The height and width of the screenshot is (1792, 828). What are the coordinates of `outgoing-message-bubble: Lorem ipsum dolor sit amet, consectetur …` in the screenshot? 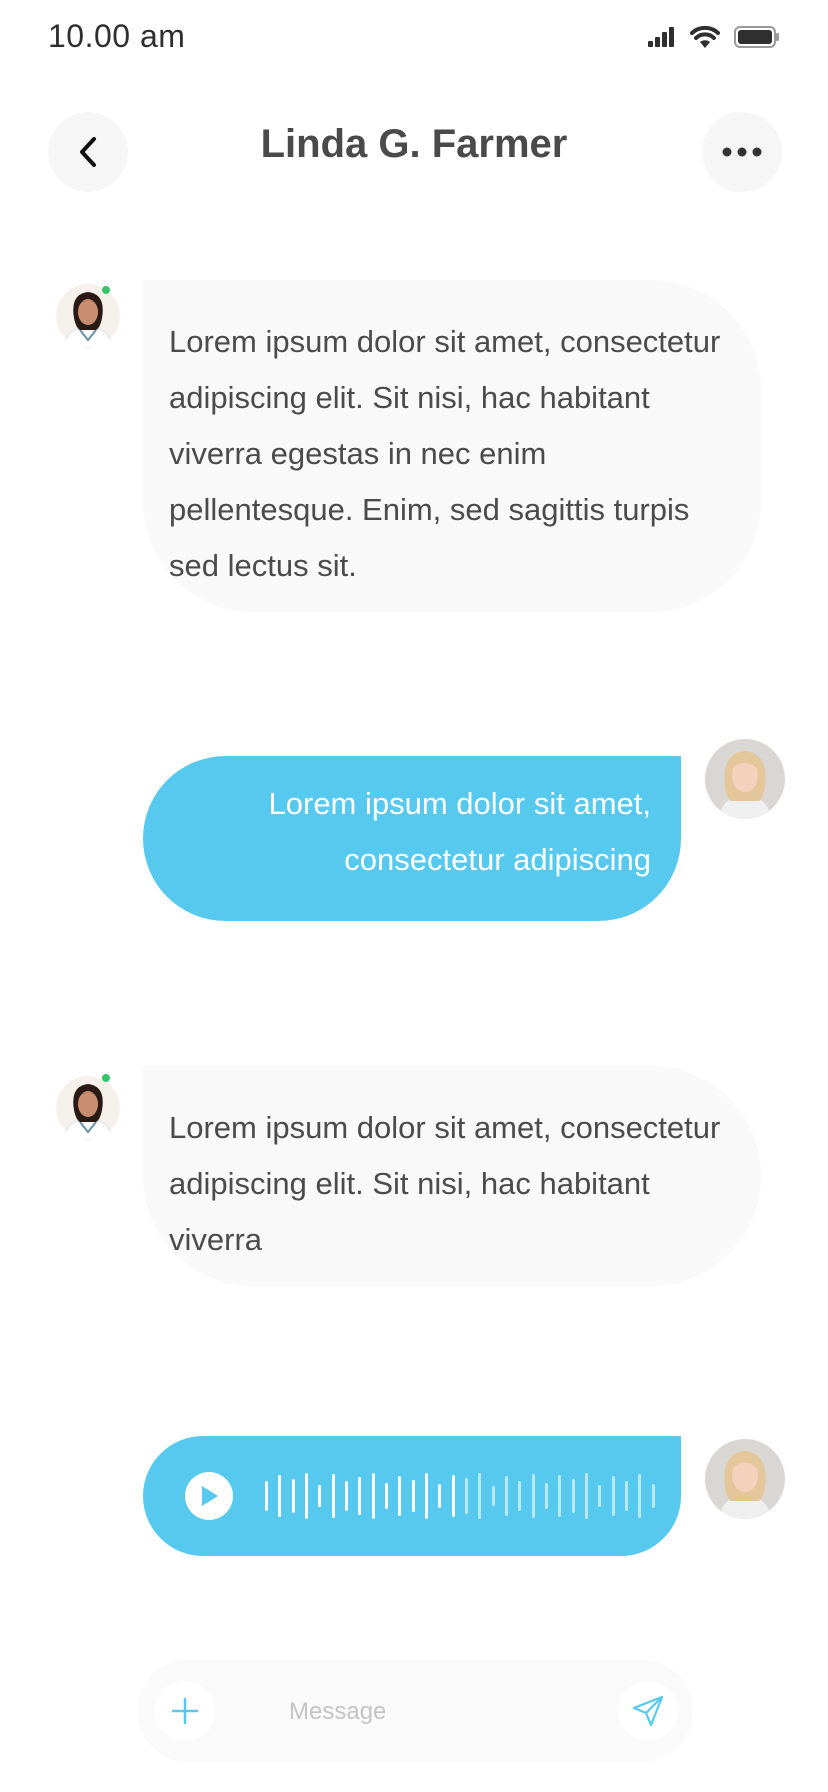 It's located at (412, 838).